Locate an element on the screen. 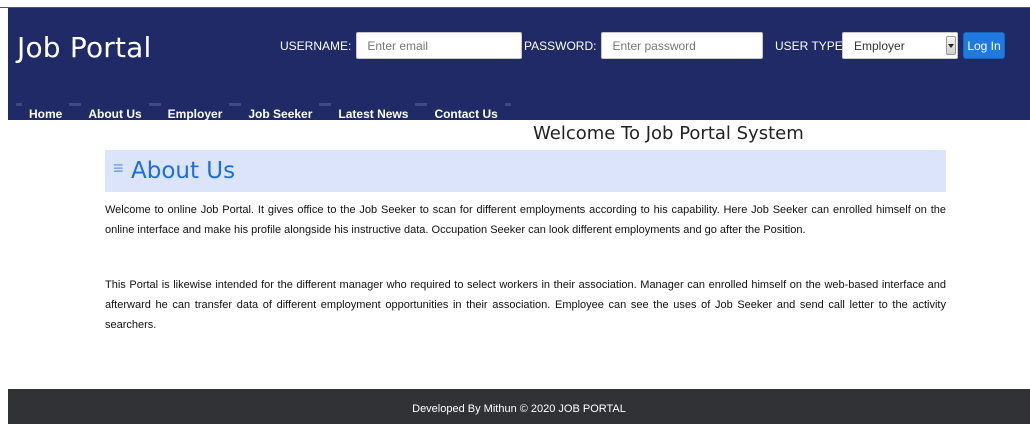 The width and height of the screenshot is (1030, 424). site-brand: Job Portal is located at coordinates (84, 47).